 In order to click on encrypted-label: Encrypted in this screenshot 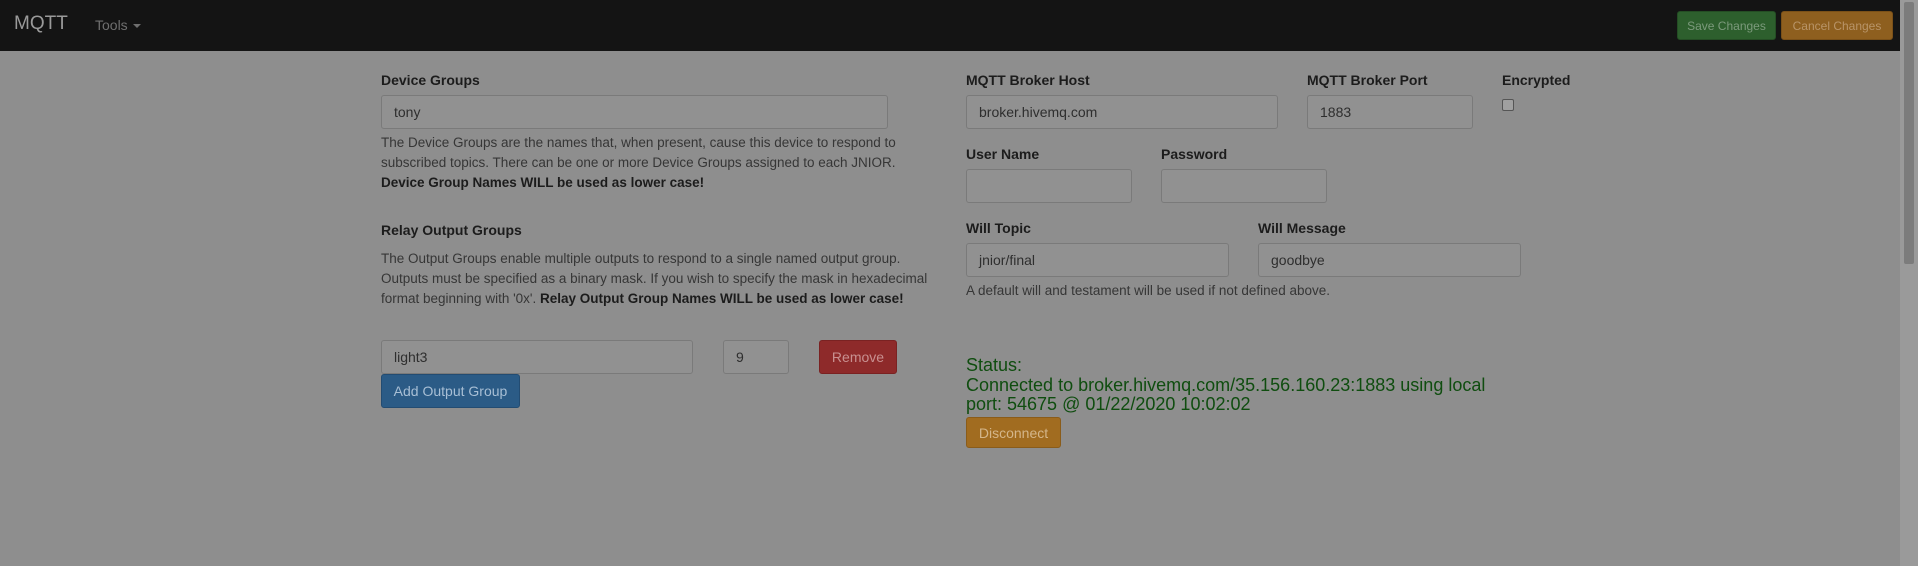, I will do `click(1536, 80)`.